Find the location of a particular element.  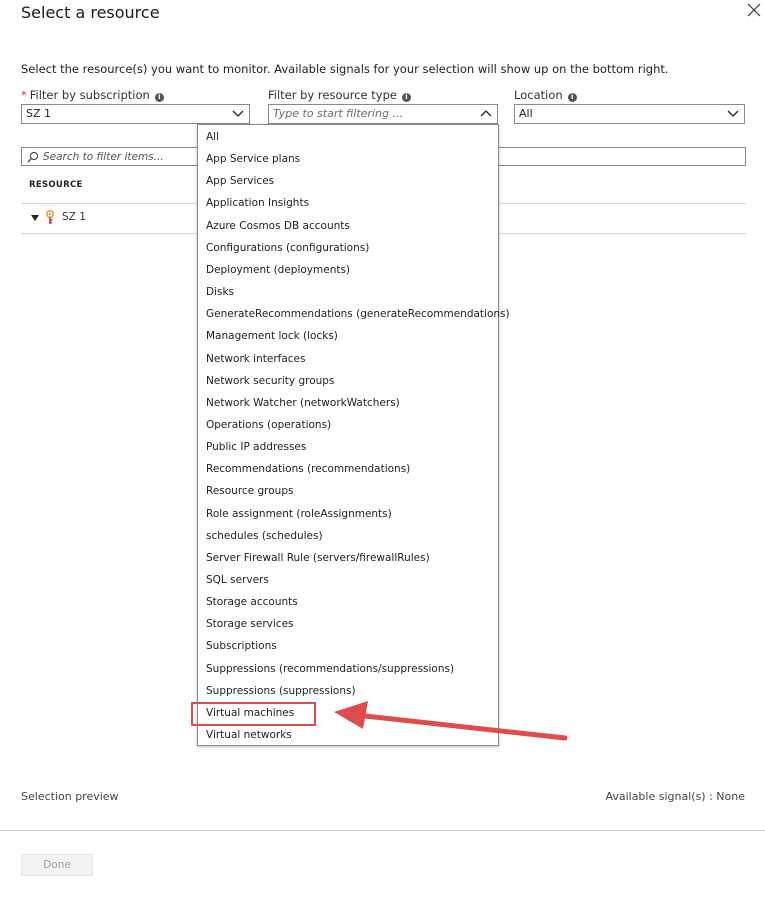

subscription-key-icon is located at coordinates (50, 217).